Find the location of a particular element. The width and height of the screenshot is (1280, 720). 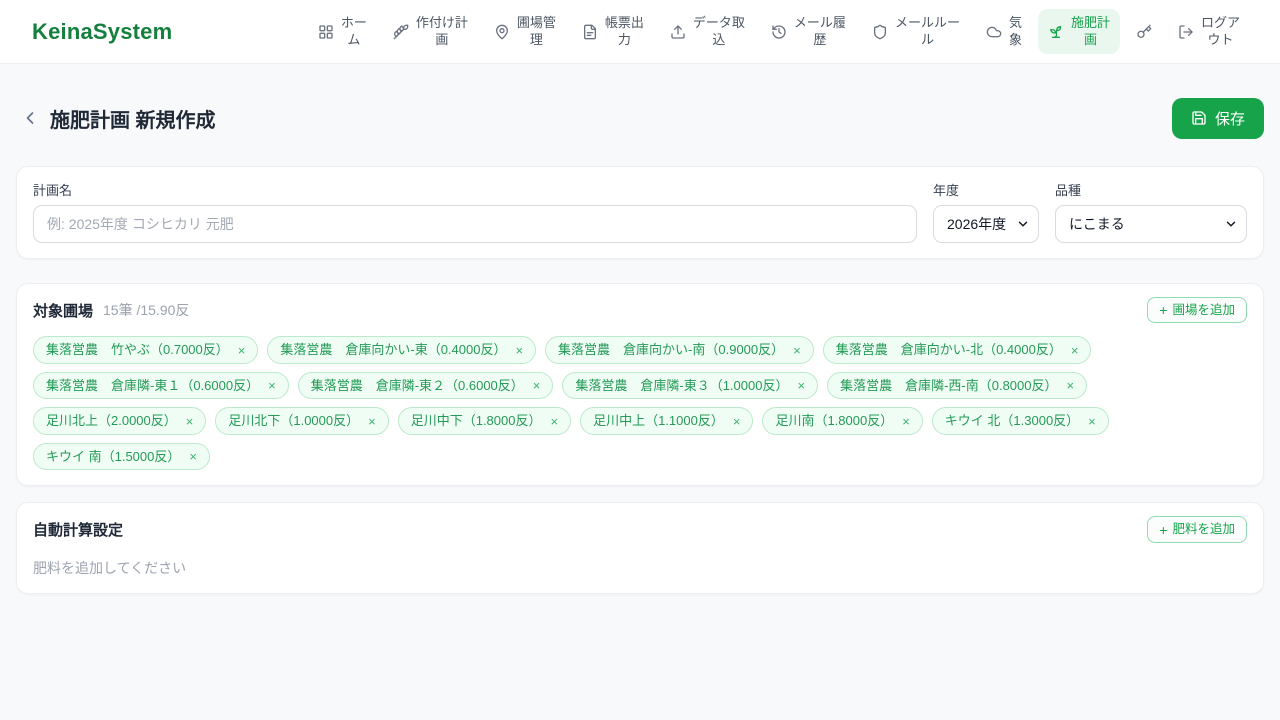

nav-item-report-output: 帳票出 力 is located at coordinates (613, 32).